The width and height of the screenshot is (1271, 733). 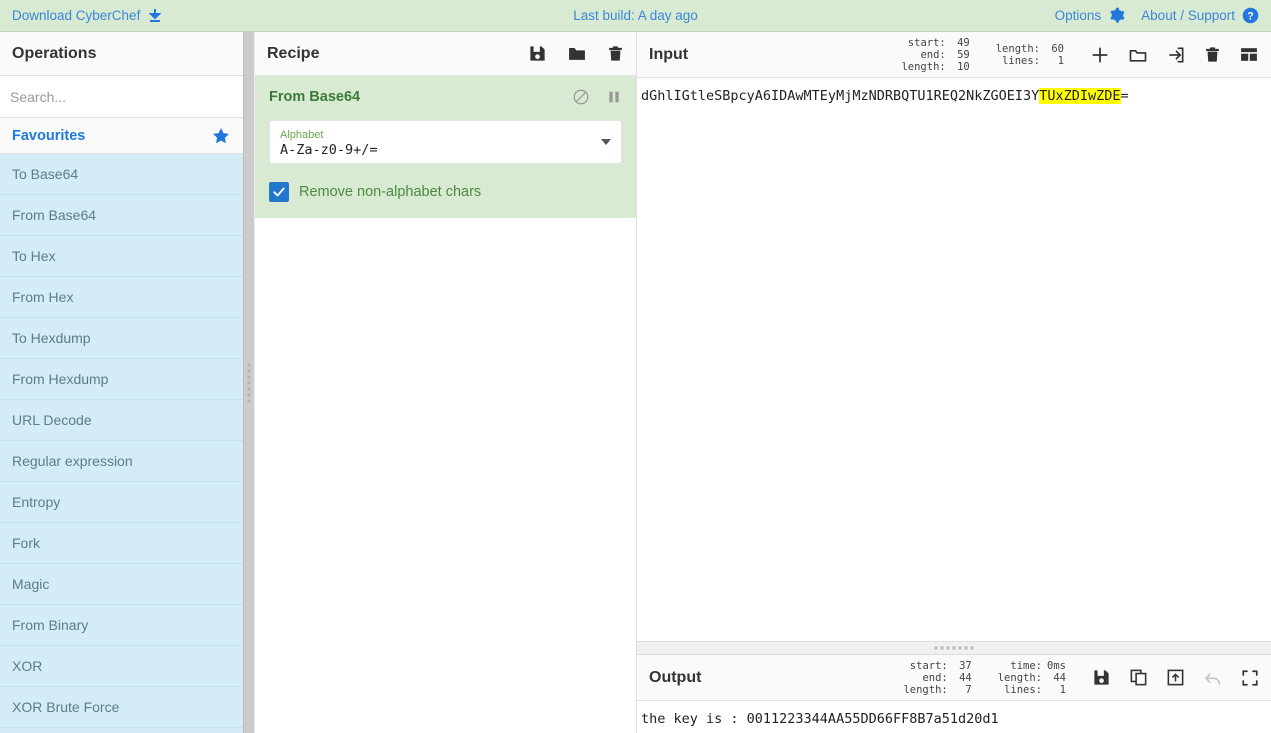 I want to click on meta-value: 7, so click(x=968, y=689).